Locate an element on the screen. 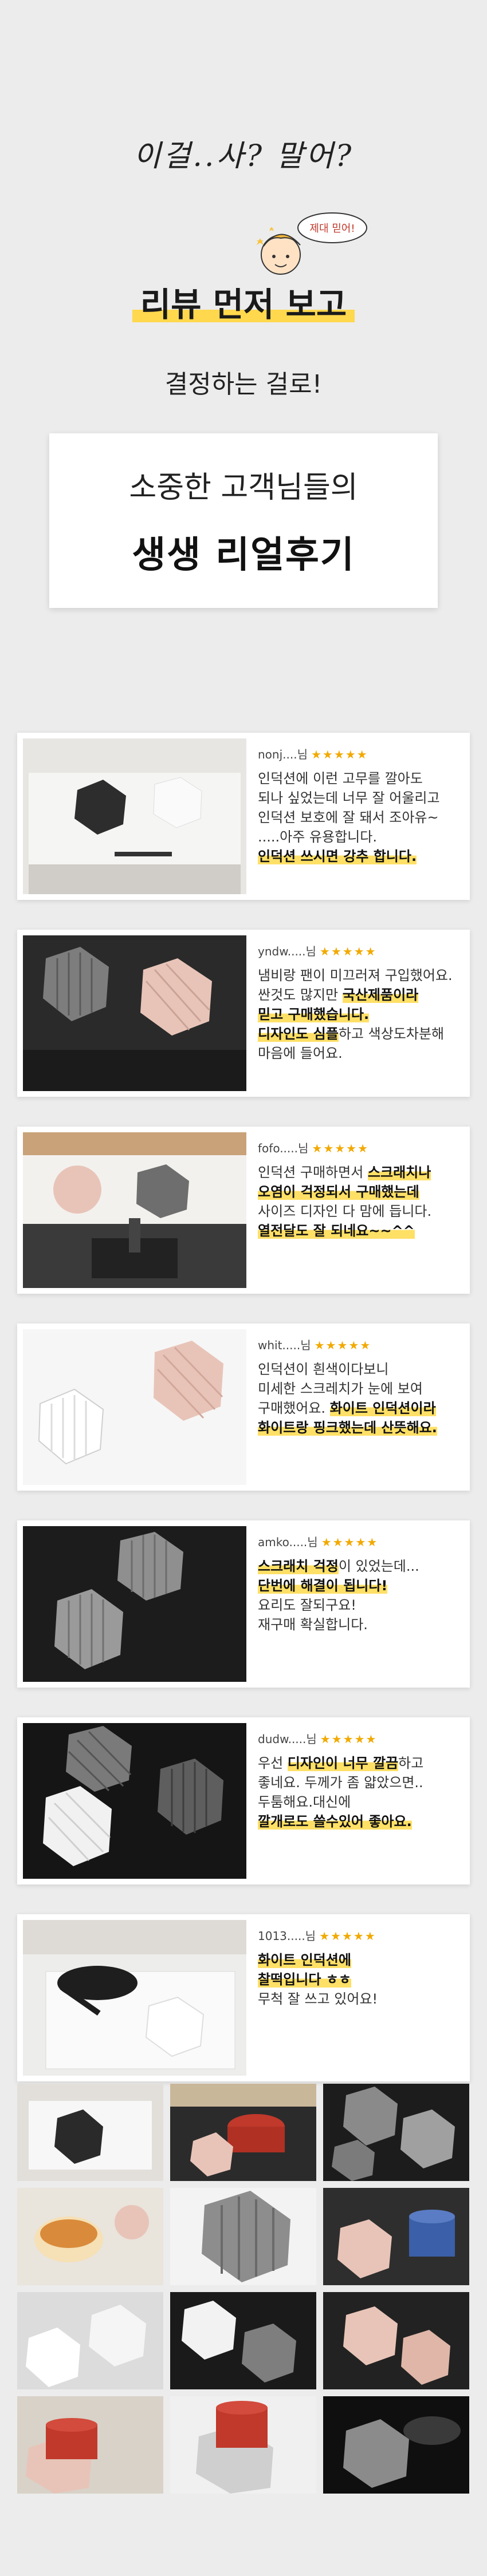  review-highlight: 화이트 인덕션에 is located at coordinates (304, 1960).